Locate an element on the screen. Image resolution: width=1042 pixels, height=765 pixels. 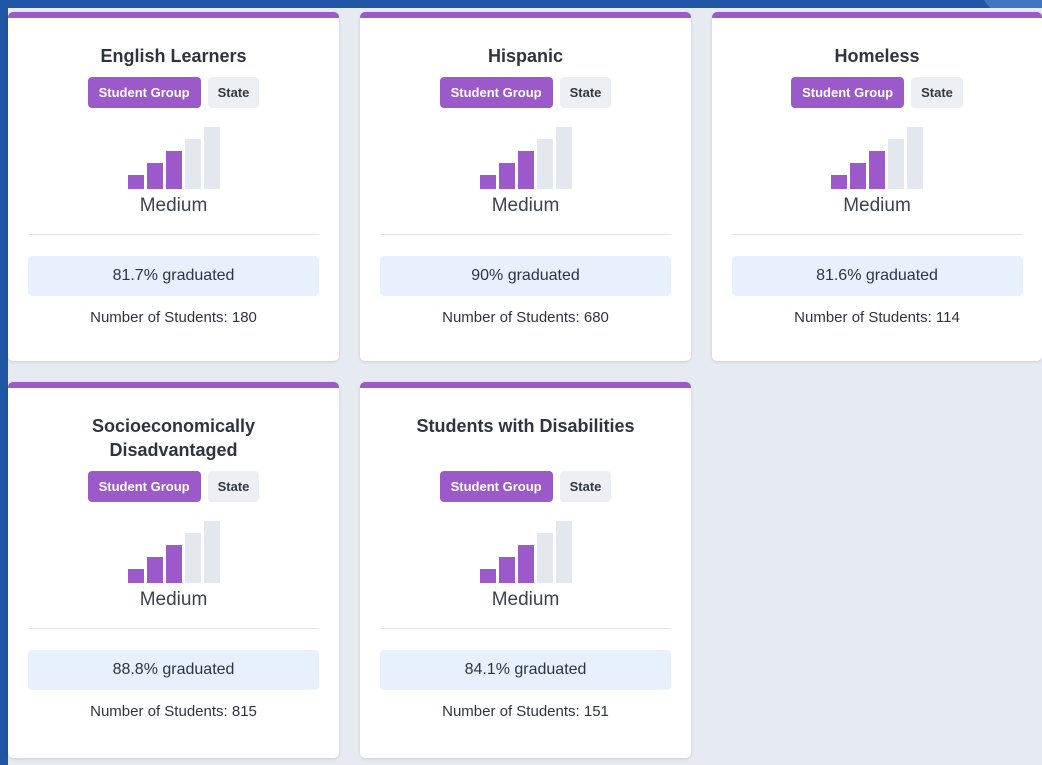
card-title: Hispanic is located at coordinates (525, 56).